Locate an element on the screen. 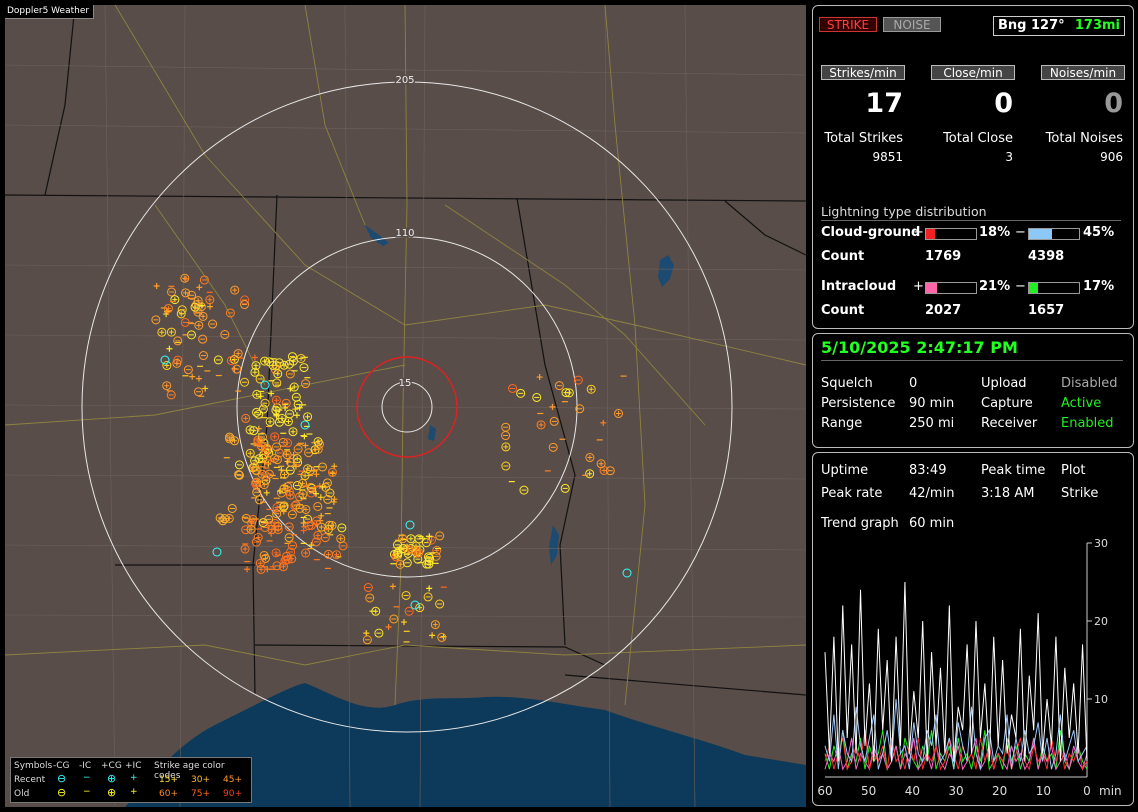 This screenshot has width=1138, height=812. squelch-label: Squelch is located at coordinates (847, 383).